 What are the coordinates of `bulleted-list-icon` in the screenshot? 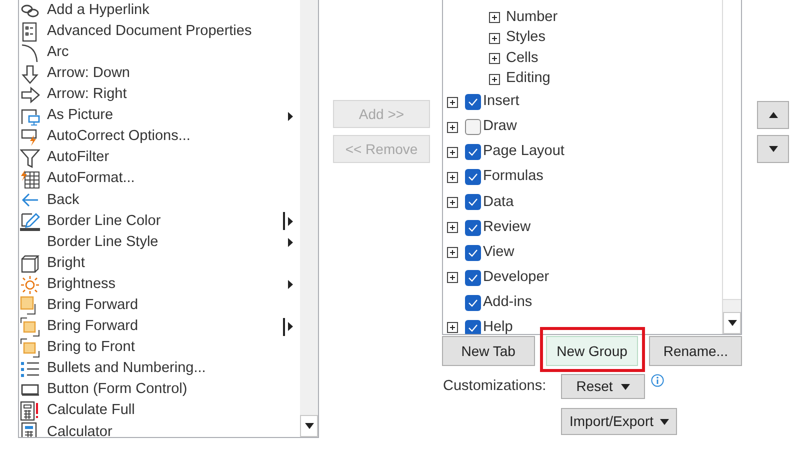 It's located at (30, 369).